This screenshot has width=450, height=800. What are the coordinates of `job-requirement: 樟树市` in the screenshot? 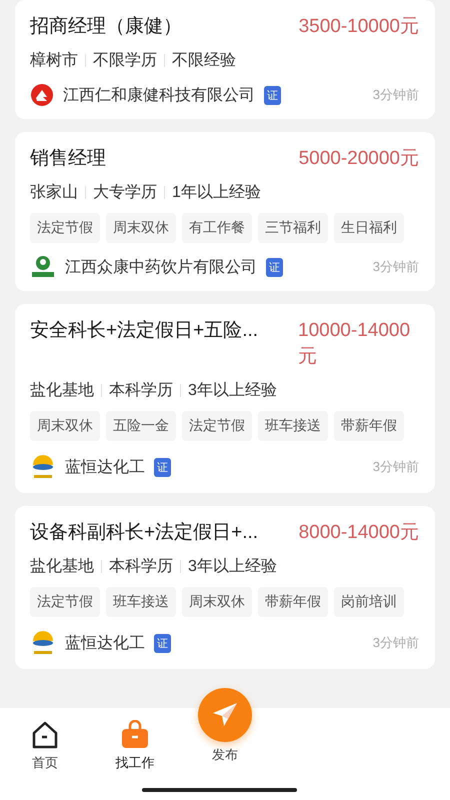 It's located at (54, 60).